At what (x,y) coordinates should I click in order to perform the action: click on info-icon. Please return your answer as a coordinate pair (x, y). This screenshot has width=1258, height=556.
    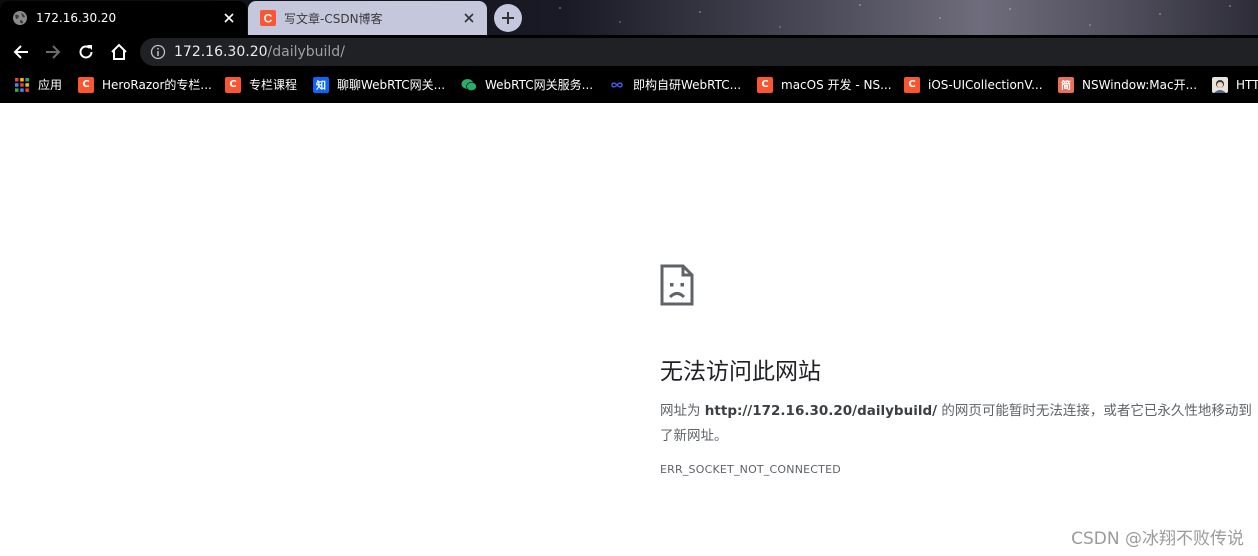
    Looking at the image, I should click on (158, 52).